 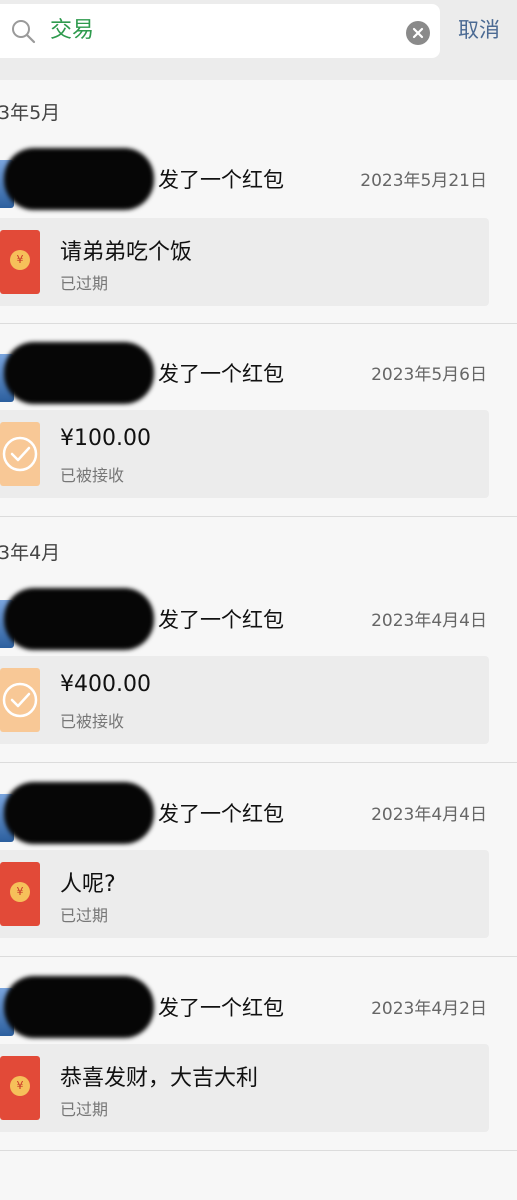 What do you see at coordinates (244, 454) in the screenshot?
I see `red-packet-card: ¥100.00 已被接收` at bounding box center [244, 454].